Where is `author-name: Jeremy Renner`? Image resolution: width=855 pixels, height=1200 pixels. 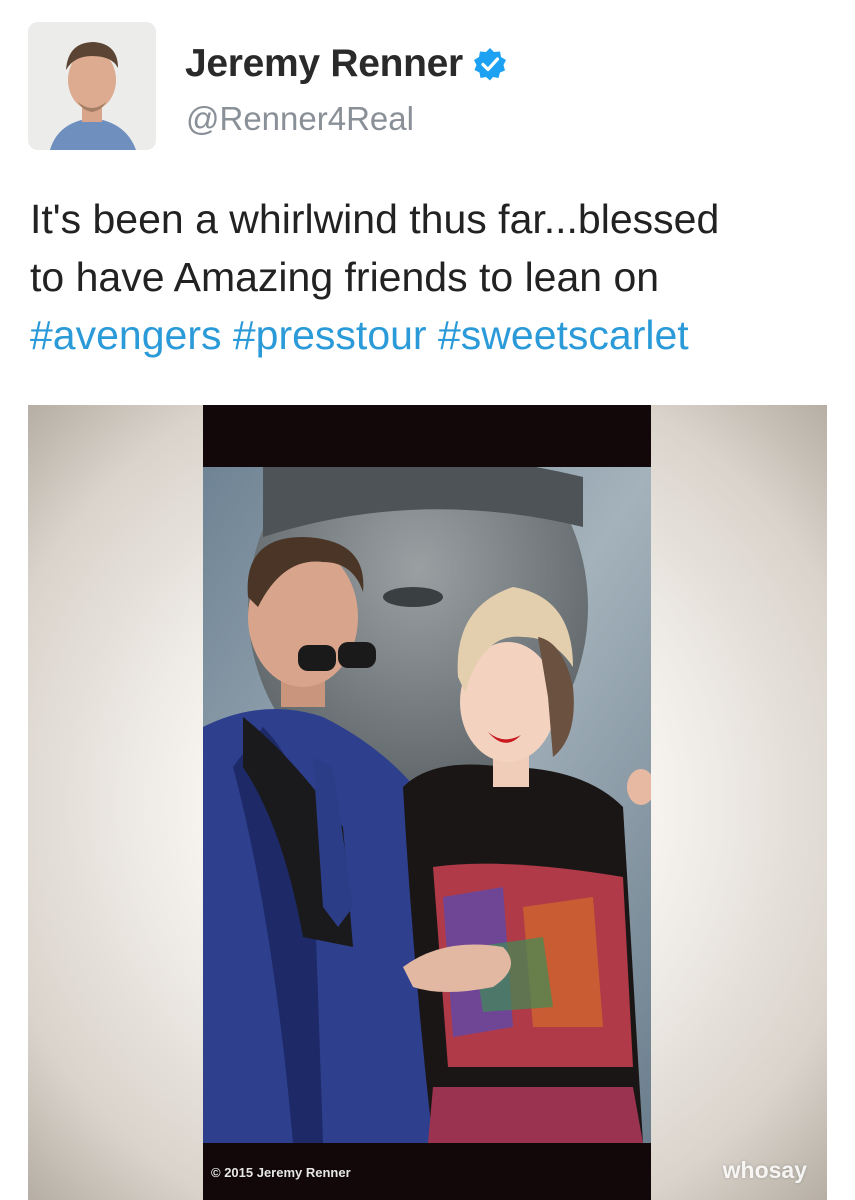 author-name: Jeremy Renner is located at coordinates (346, 64).